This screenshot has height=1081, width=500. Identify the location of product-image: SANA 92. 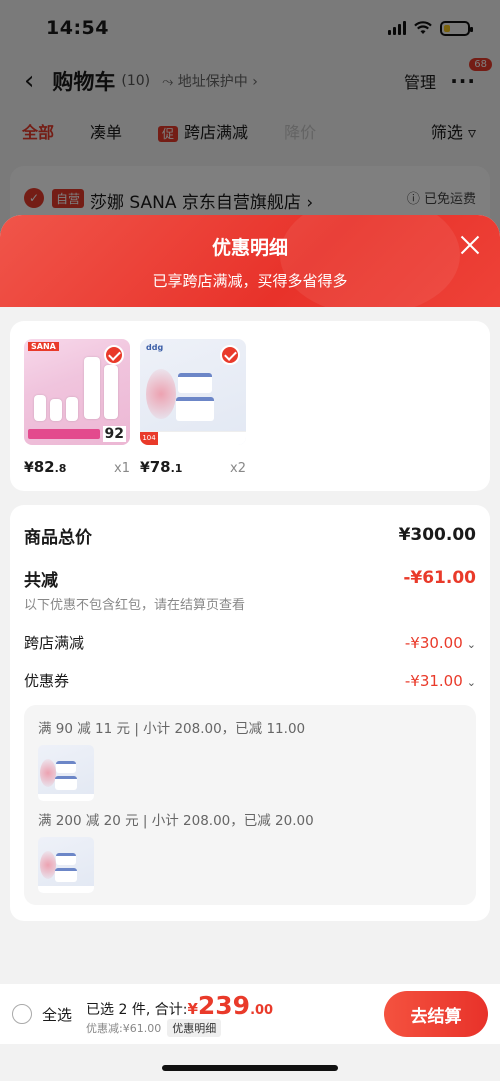
(77, 392).